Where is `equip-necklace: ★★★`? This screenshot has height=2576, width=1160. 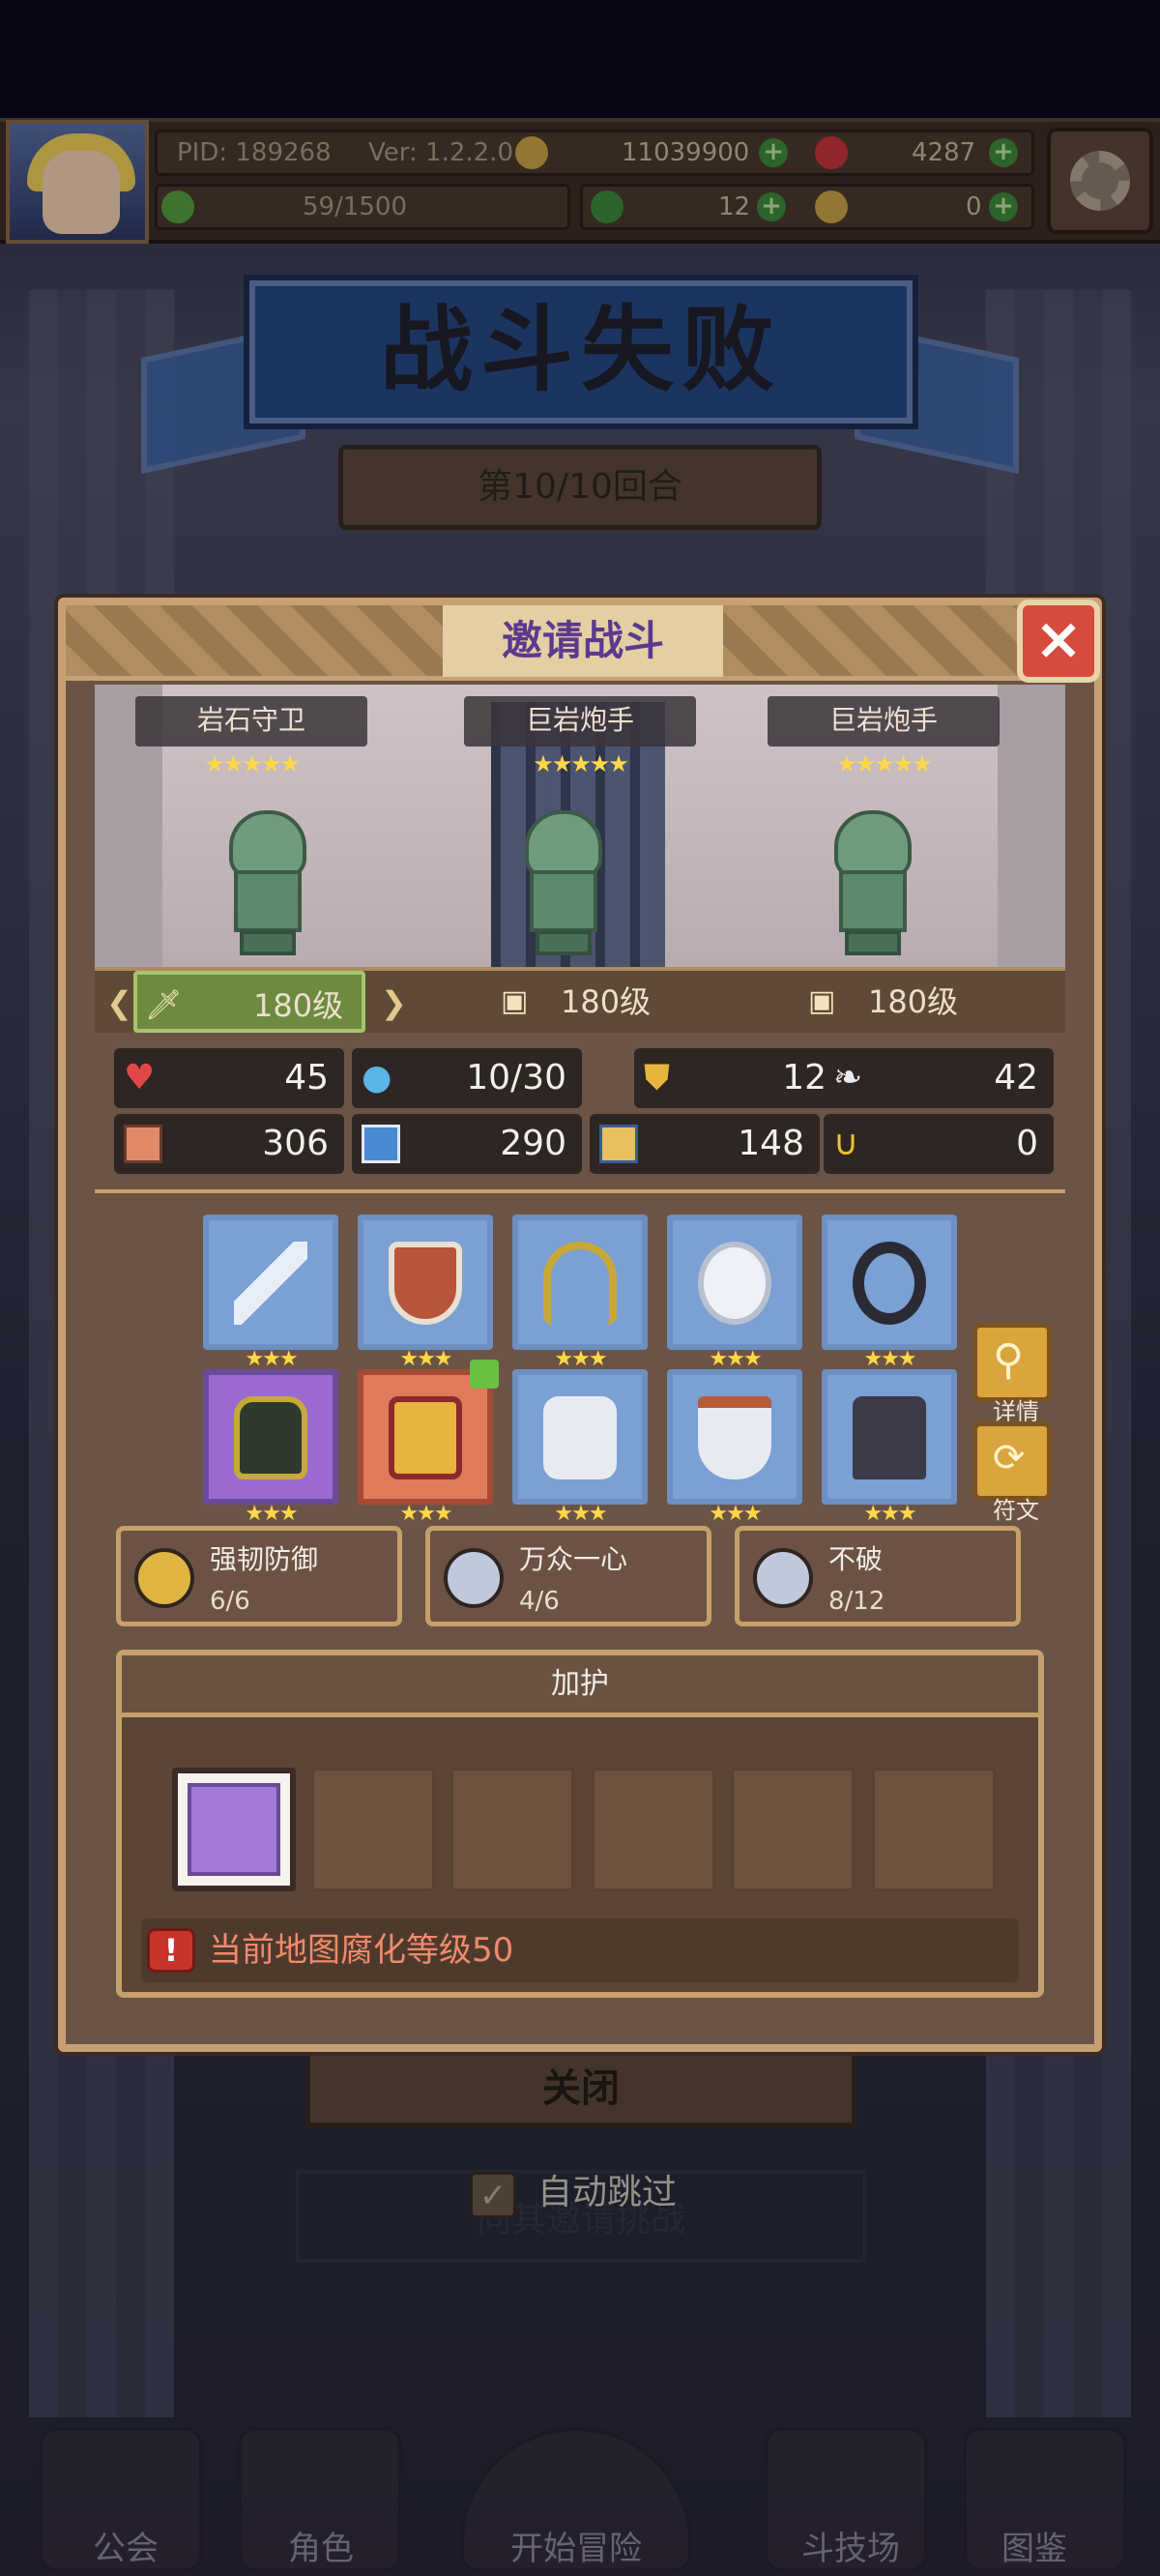 equip-necklace: ★★★ is located at coordinates (580, 1293).